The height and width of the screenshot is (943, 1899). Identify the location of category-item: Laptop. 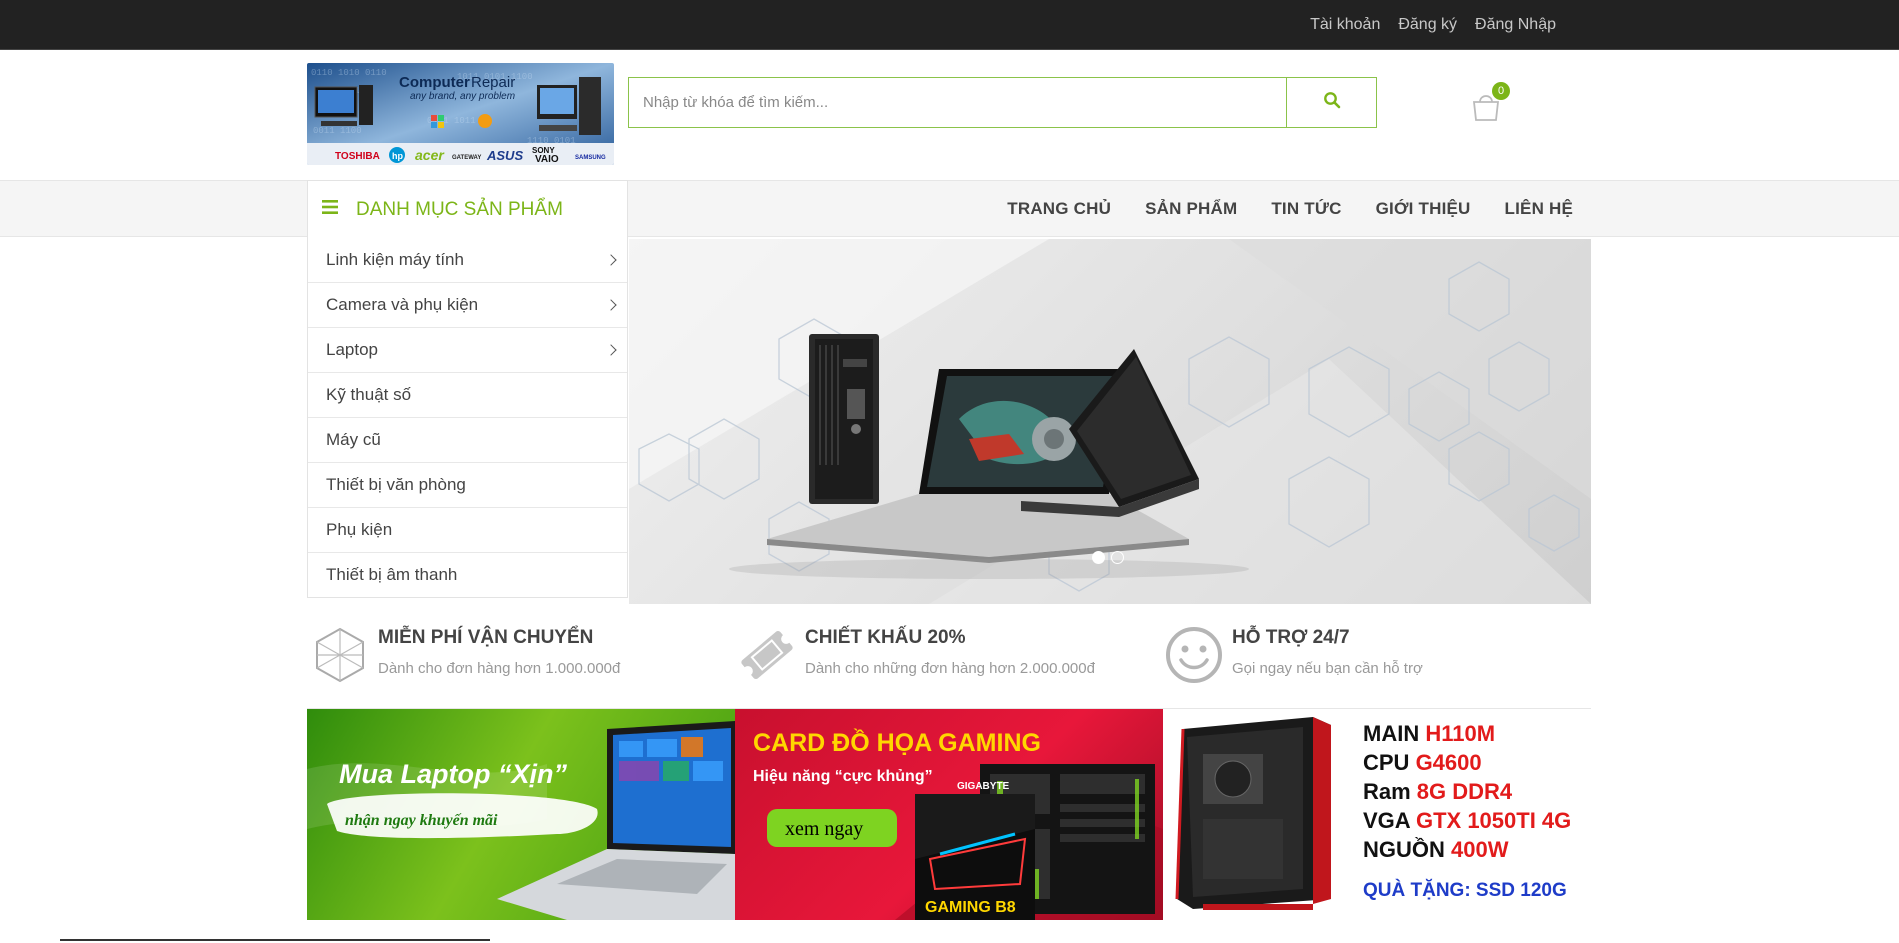
(467, 349).